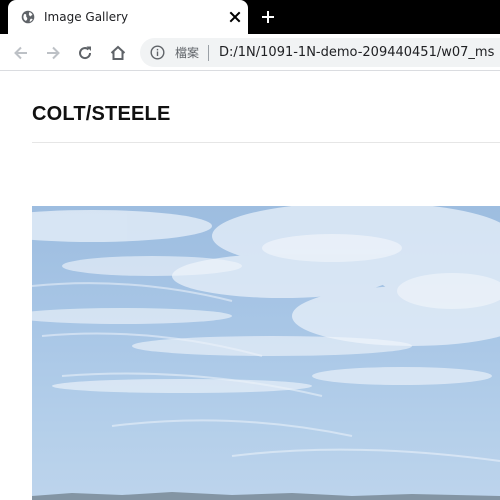 The width and height of the screenshot is (500, 500). I want to click on address-separator, so click(208, 53).